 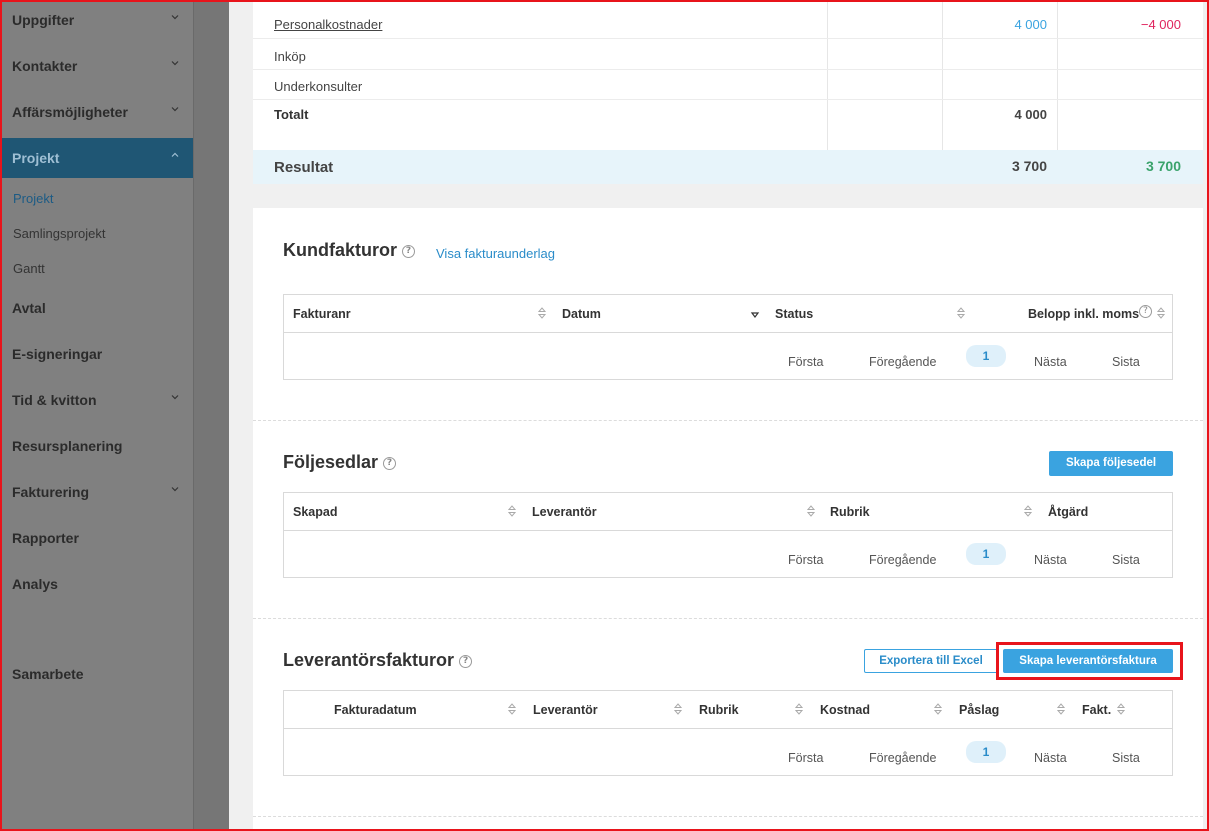 I want to click on foljesedlar-title: Följesedlar?, so click(x=340, y=462).